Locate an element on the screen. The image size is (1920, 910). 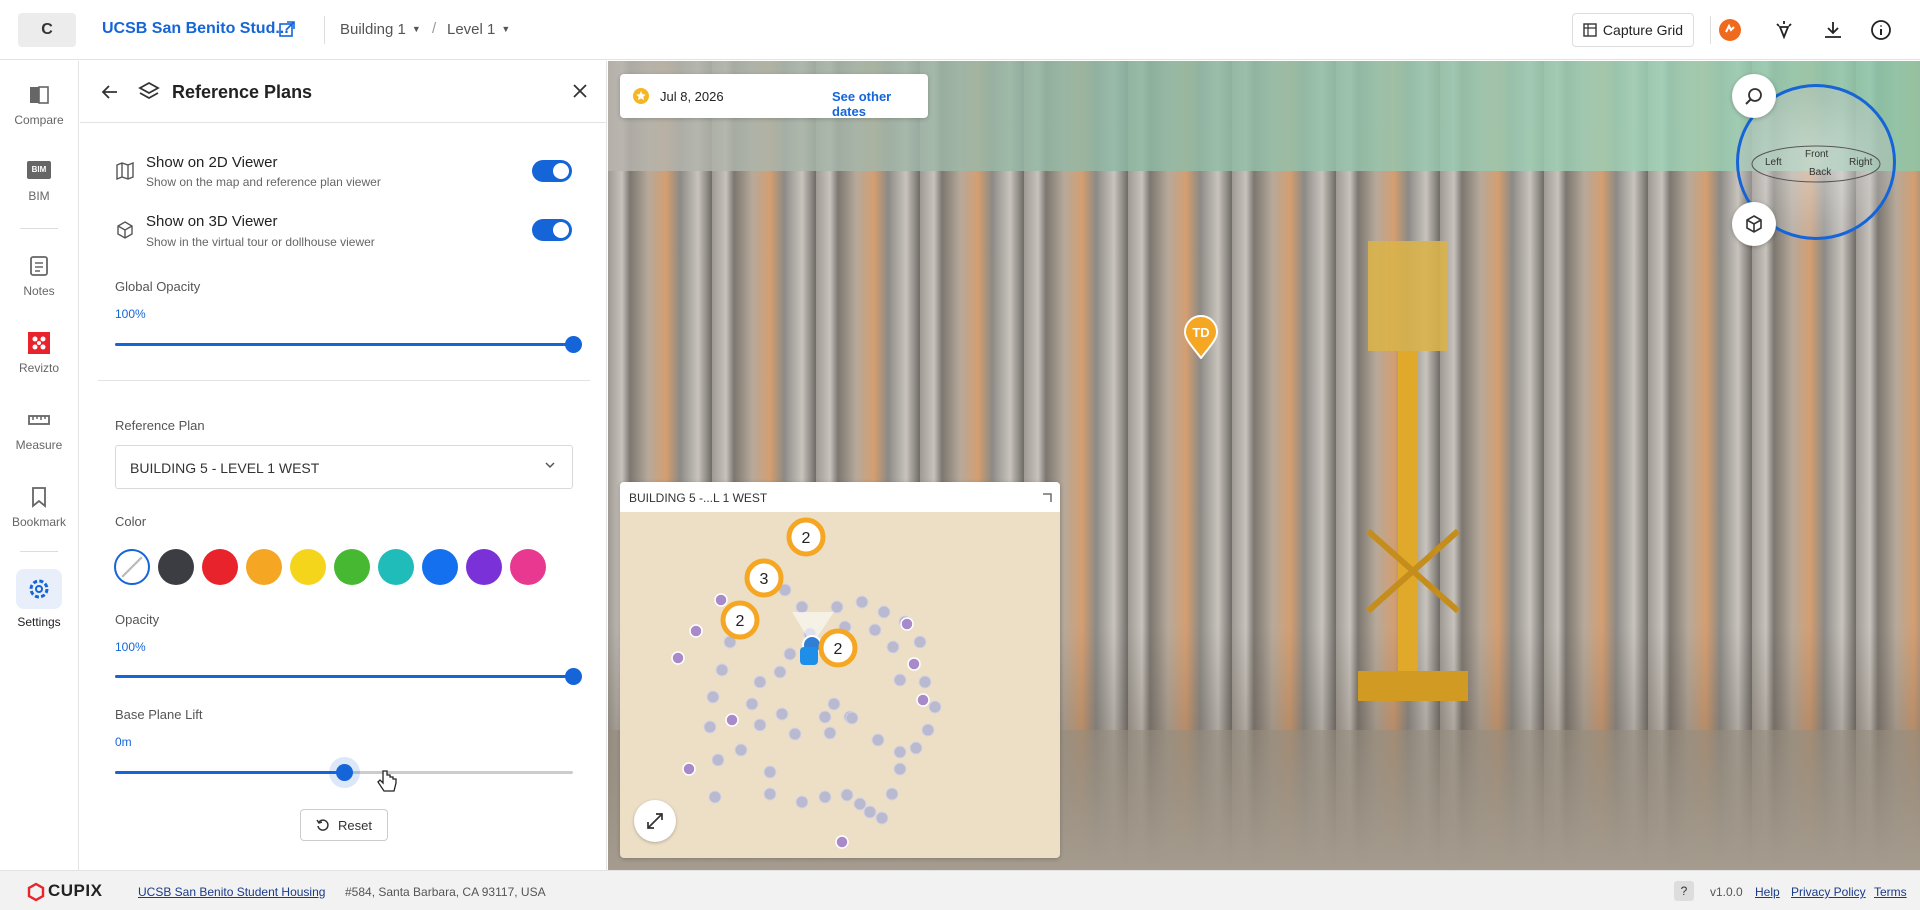
rail-item-compare: Compare is located at coordinates (39, 105).